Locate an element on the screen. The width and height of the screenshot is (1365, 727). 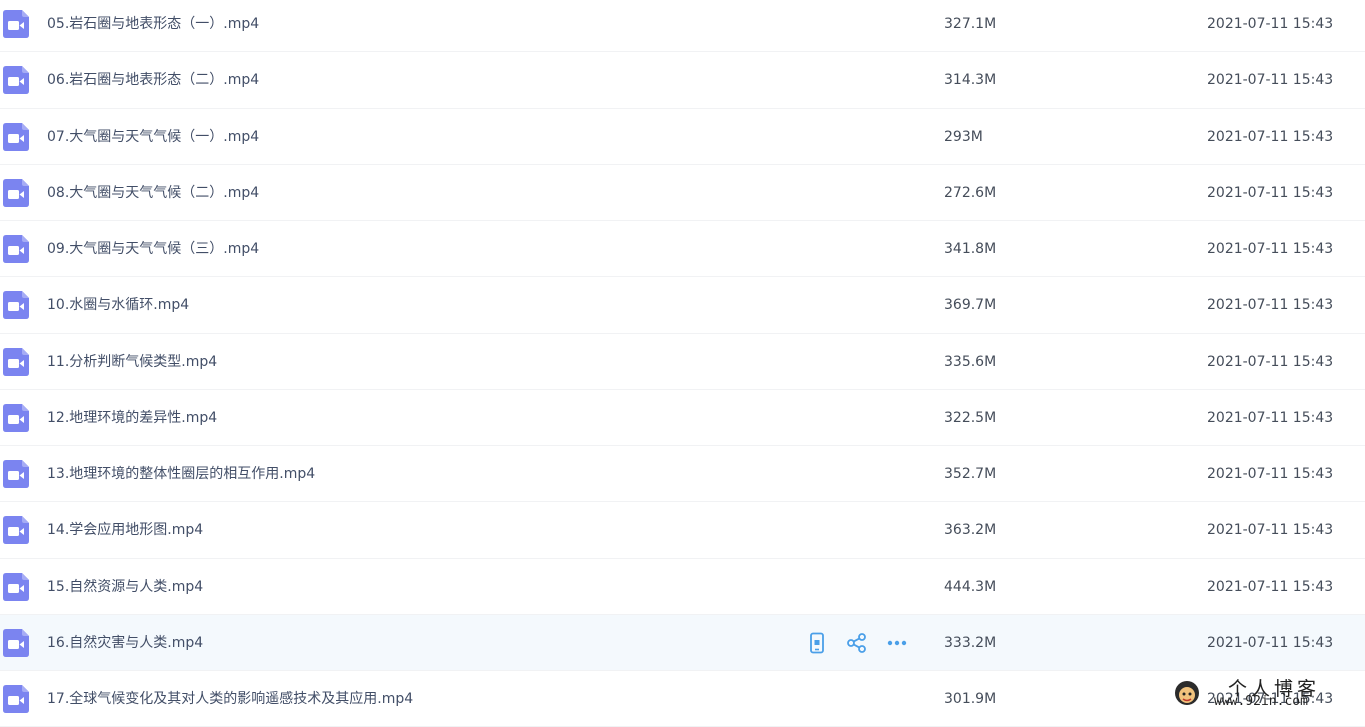
file-row: 09.大气圈与天气气候（三）.mp4 341.8M 2021-07-11 15:43 is located at coordinates (682, 249).